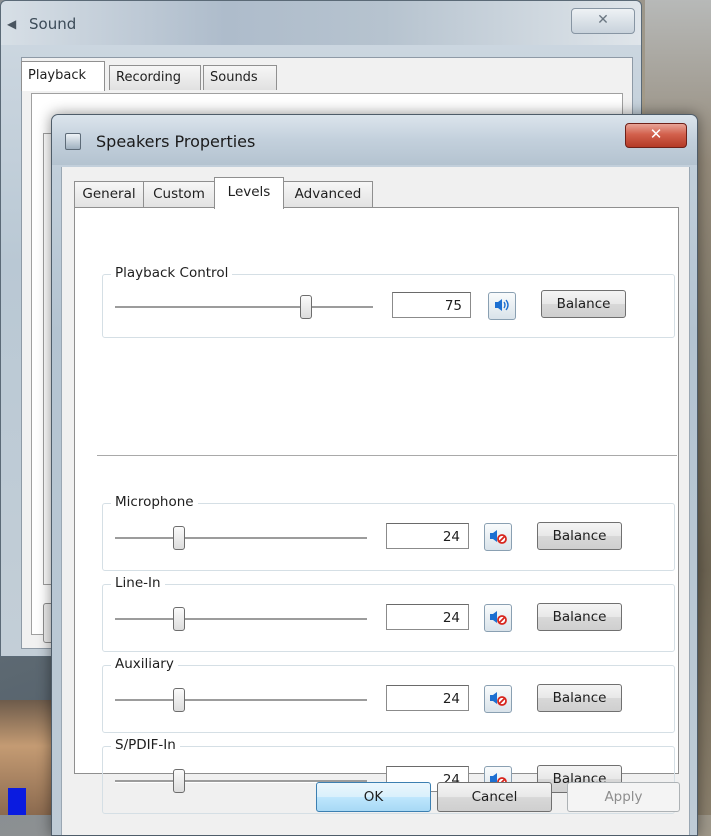  Describe the element at coordinates (603, 21) in the screenshot. I see `sound-close-button: ✕` at that location.